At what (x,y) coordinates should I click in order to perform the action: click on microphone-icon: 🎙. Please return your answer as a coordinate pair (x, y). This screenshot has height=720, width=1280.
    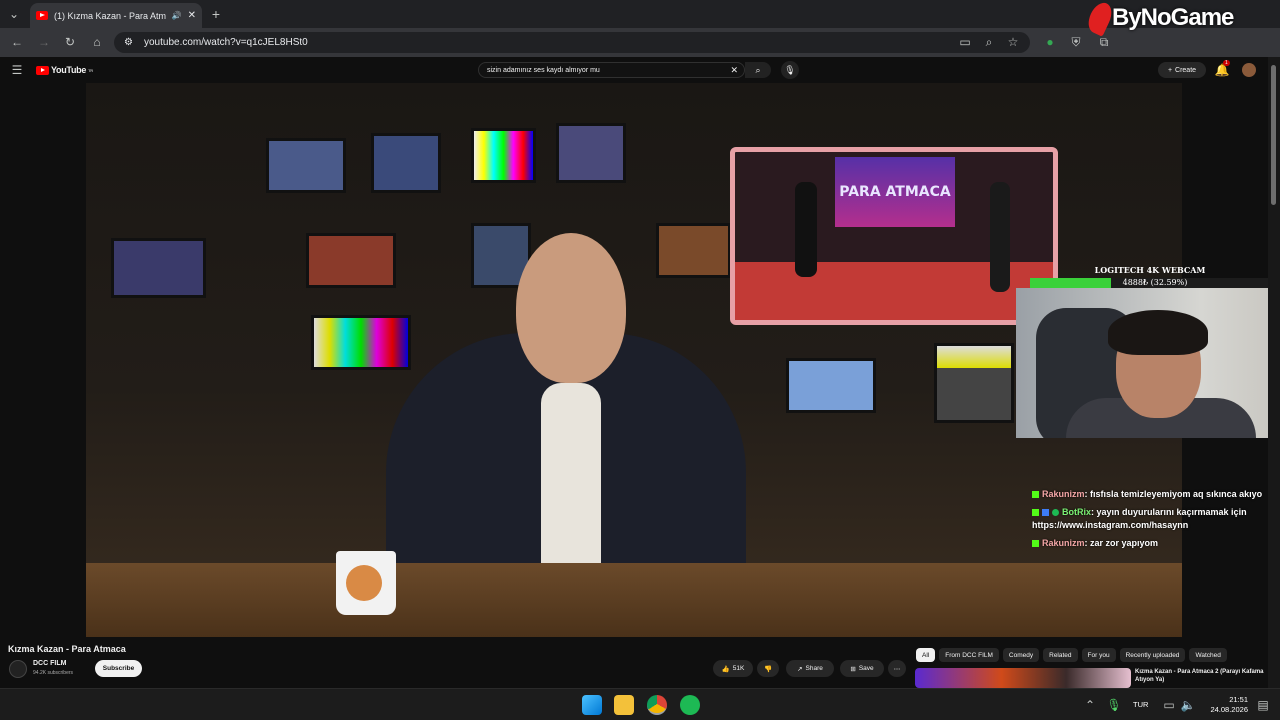
    Looking at the image, I should click on (790, 69).